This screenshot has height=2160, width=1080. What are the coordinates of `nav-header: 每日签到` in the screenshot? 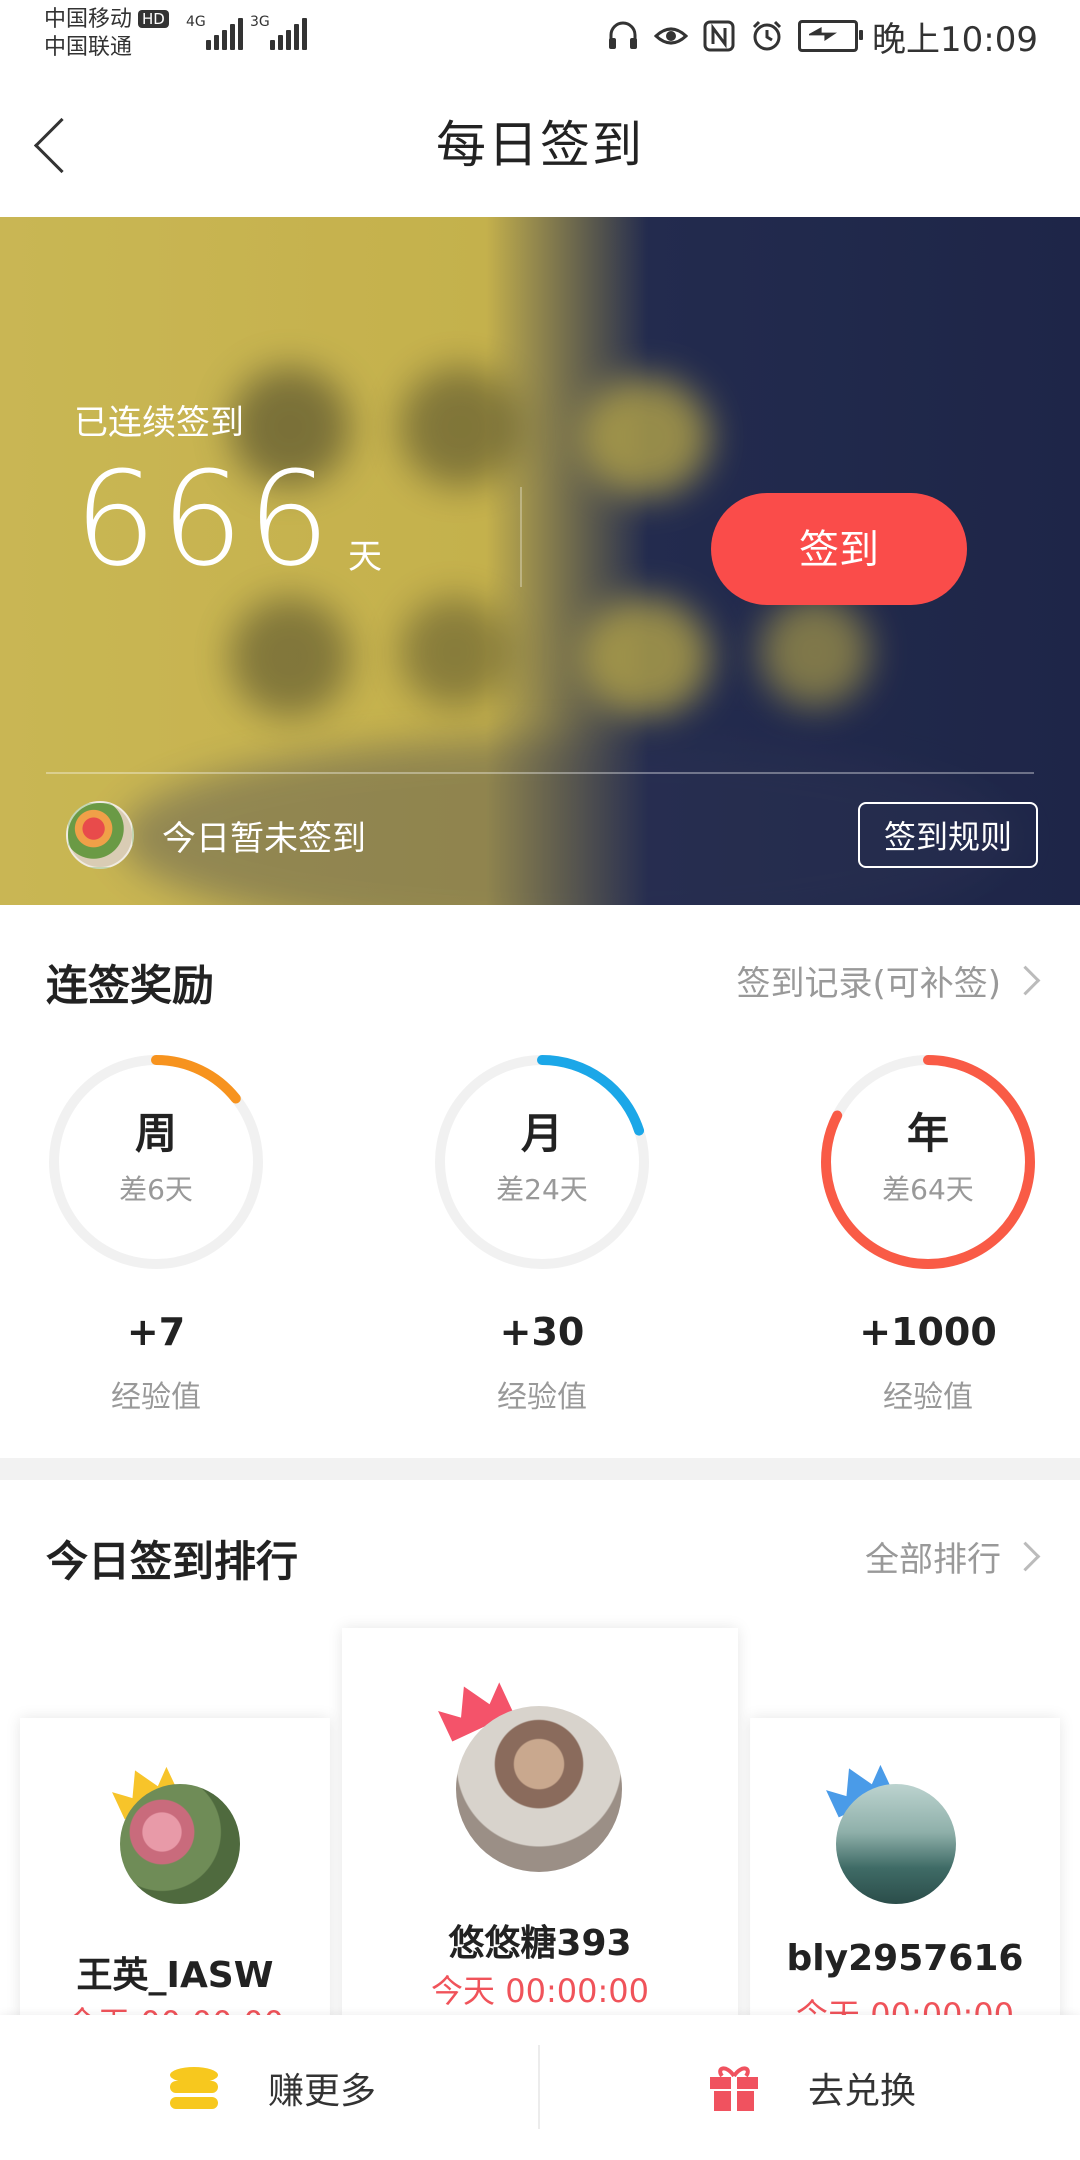 It's located at (540, 144).